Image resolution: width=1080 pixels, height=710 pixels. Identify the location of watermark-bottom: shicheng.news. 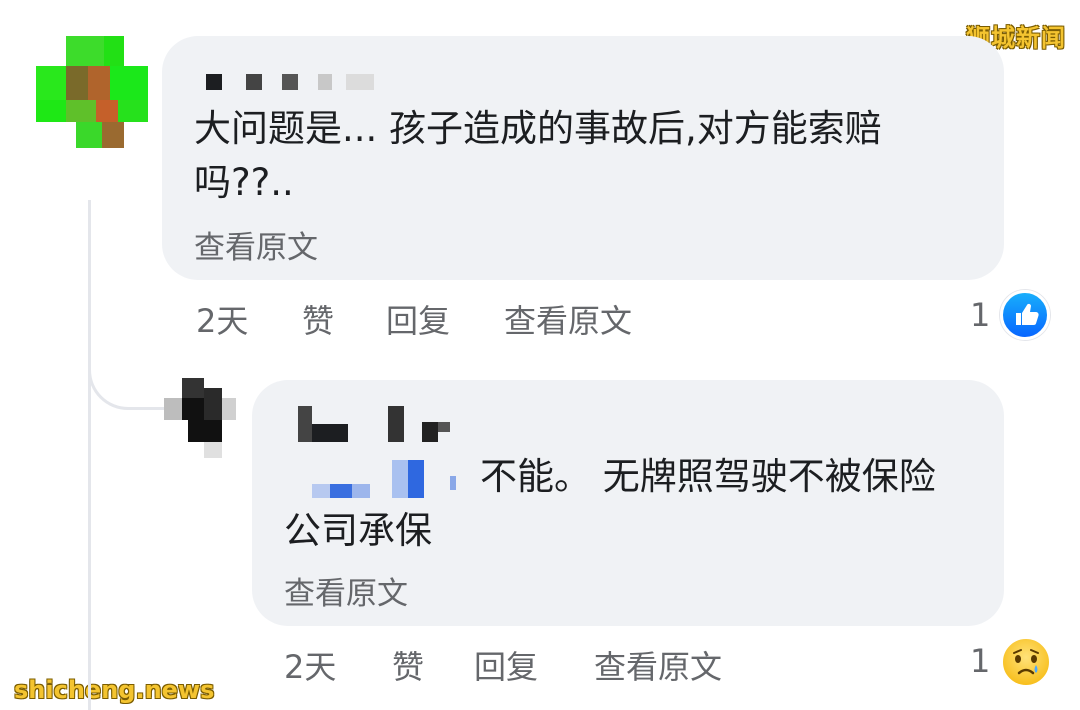
(114, 690).